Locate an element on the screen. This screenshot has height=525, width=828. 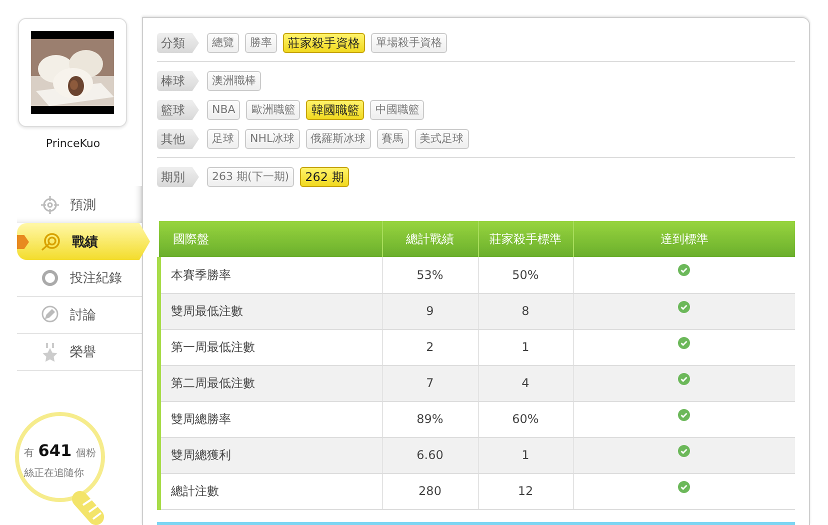
filter-label: 期別 is located at coordinates (178, 177).